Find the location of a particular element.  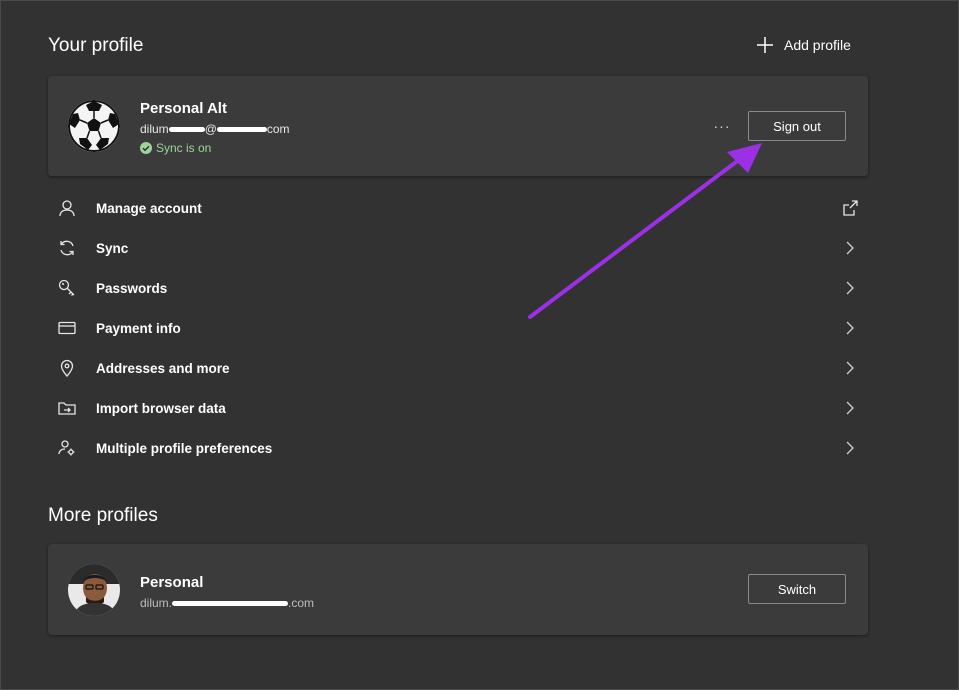

sign-out-button: Sign out is located at coordinates (797, 126).